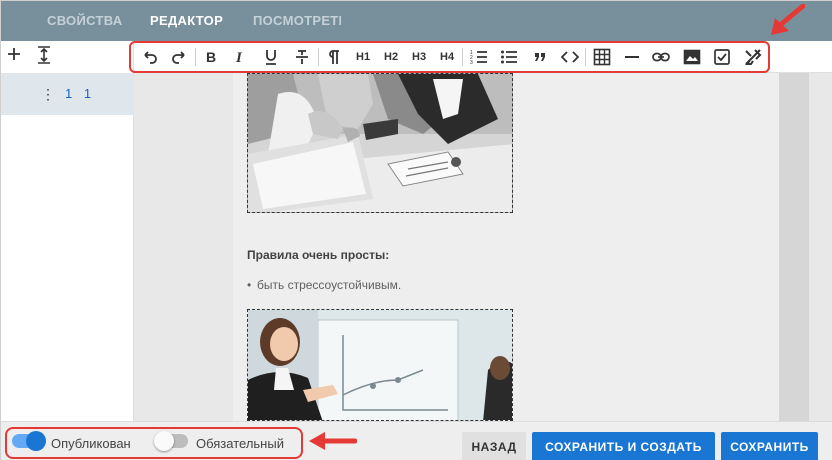 The height and width of the screenshot is (460, 832). Describe the element at coordinates (186, 20) in the screenshot. I see `tab-editor: РЕДАКТОР` at that location.